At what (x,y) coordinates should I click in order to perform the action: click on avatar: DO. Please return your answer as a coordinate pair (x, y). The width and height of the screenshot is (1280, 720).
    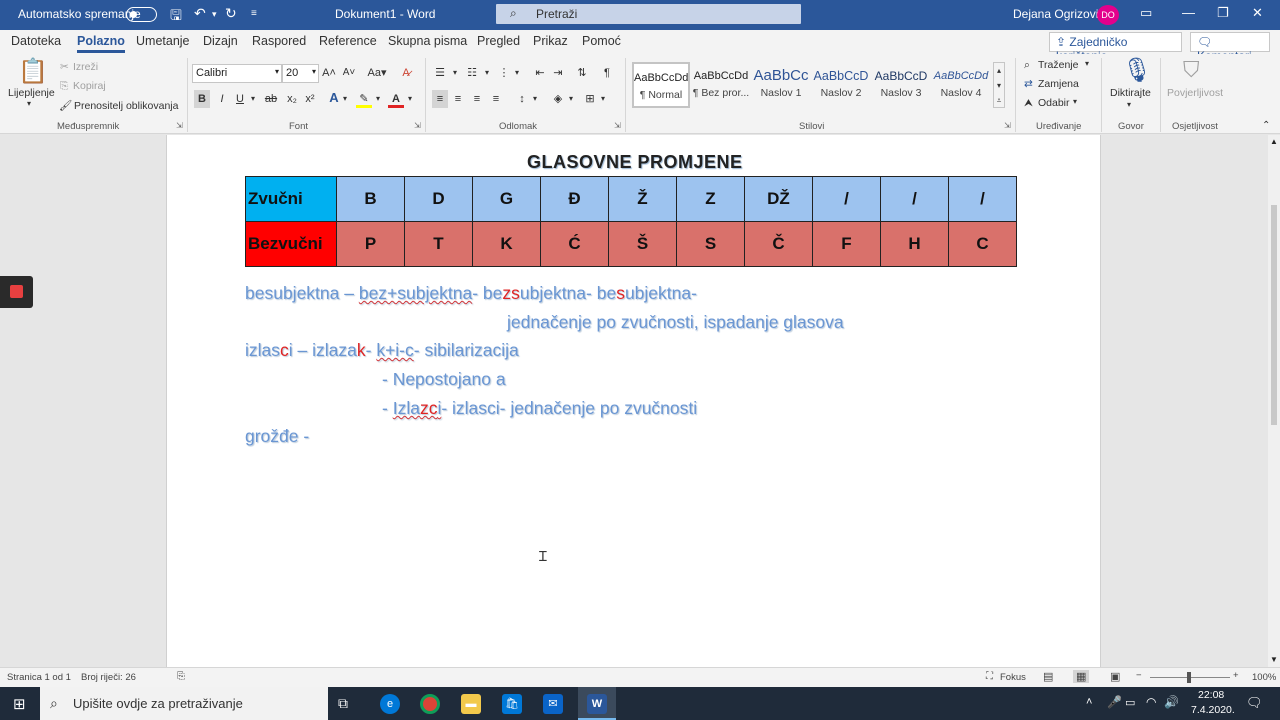
    Looking at the image, I should click on (1108, 15).